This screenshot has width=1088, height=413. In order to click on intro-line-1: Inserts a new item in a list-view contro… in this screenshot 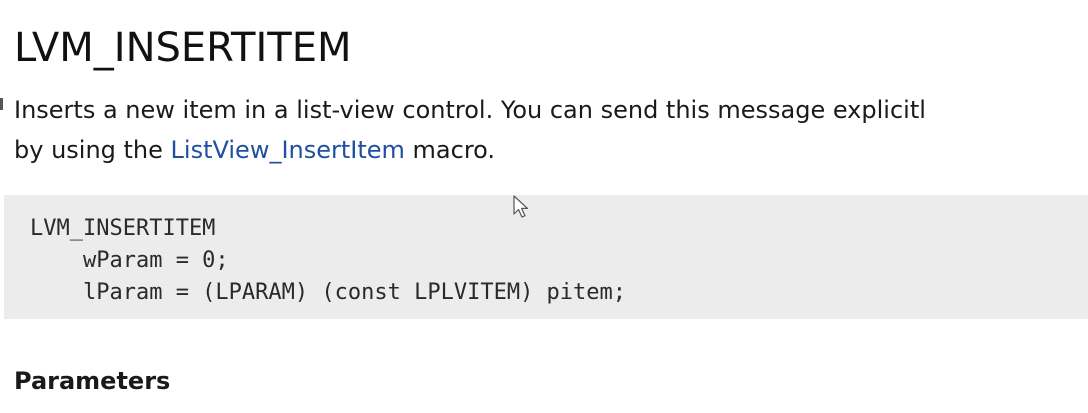, I will do `click(470, 110)`.